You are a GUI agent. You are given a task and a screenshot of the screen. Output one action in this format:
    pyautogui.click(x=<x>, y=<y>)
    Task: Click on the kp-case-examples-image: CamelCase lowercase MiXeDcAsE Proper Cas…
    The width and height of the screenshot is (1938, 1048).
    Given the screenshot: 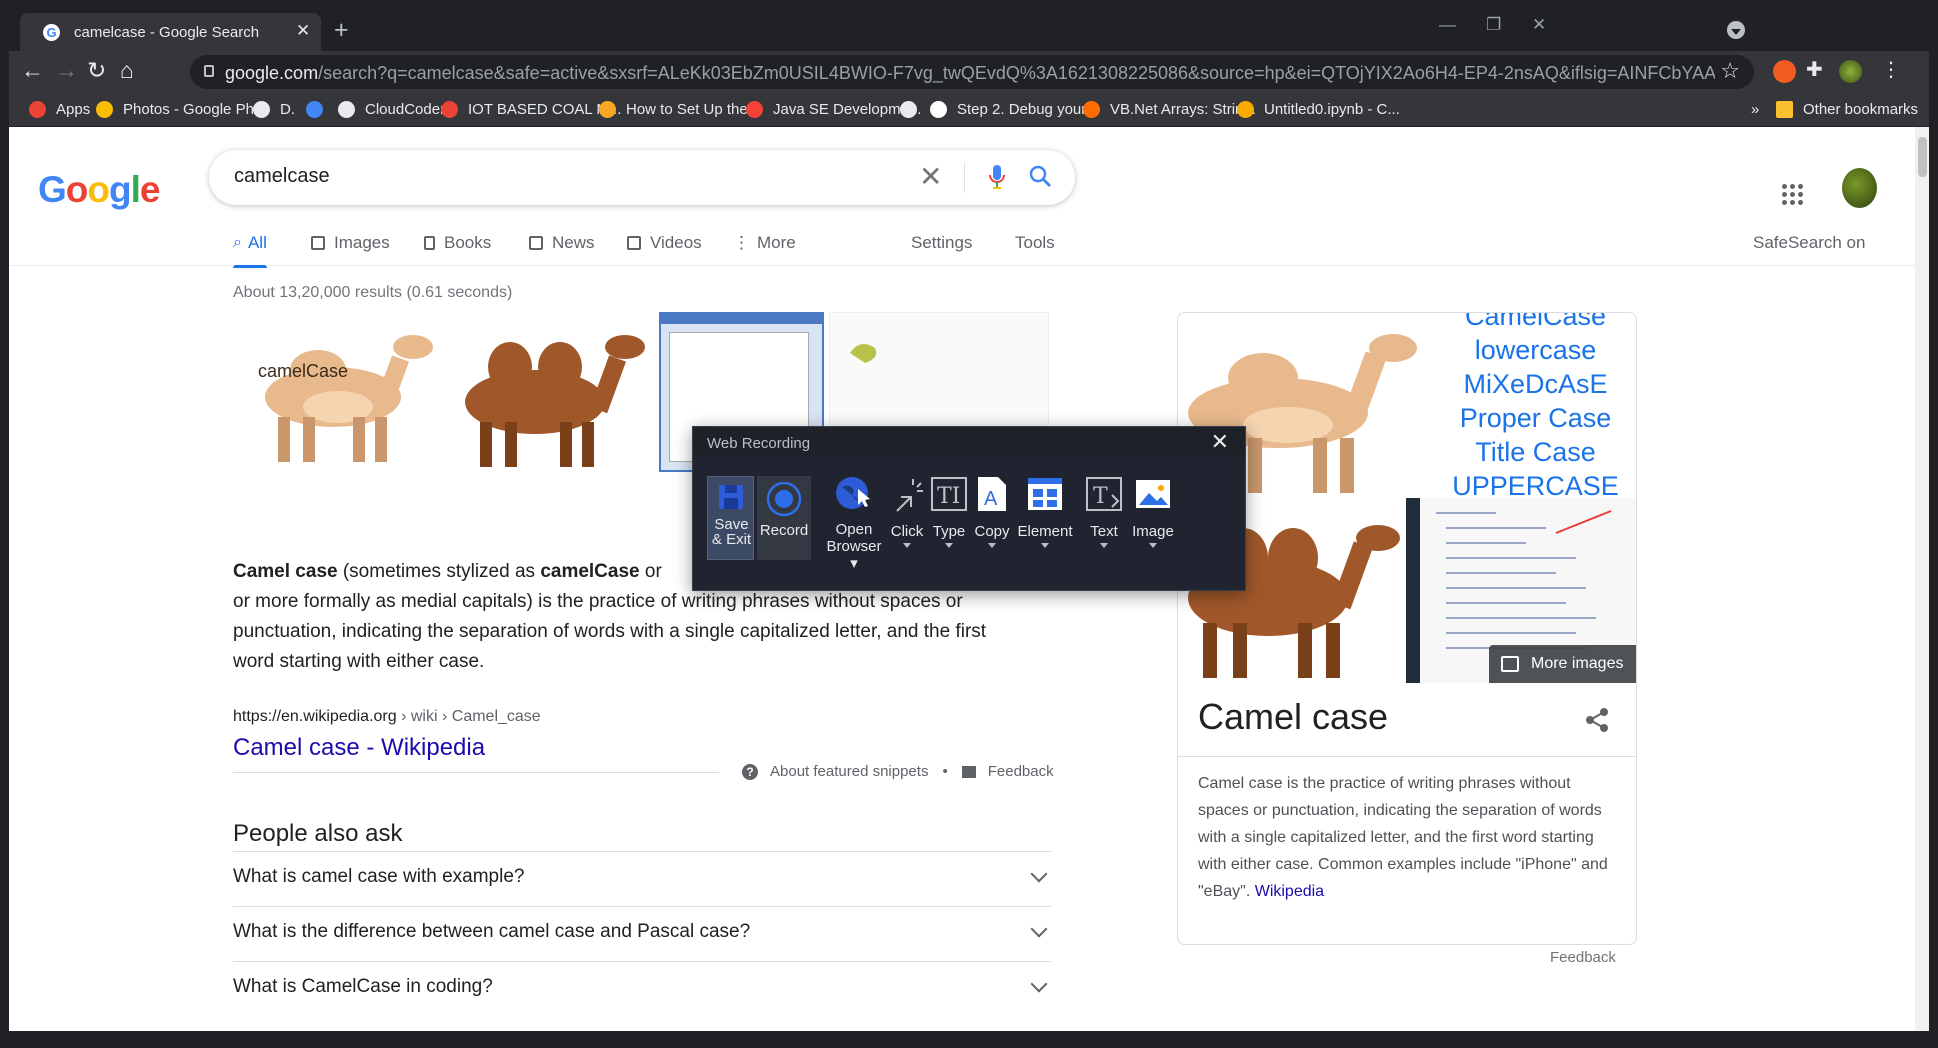 What is the action you would take?
    pyautogui.click(x=1534, y=407)
    